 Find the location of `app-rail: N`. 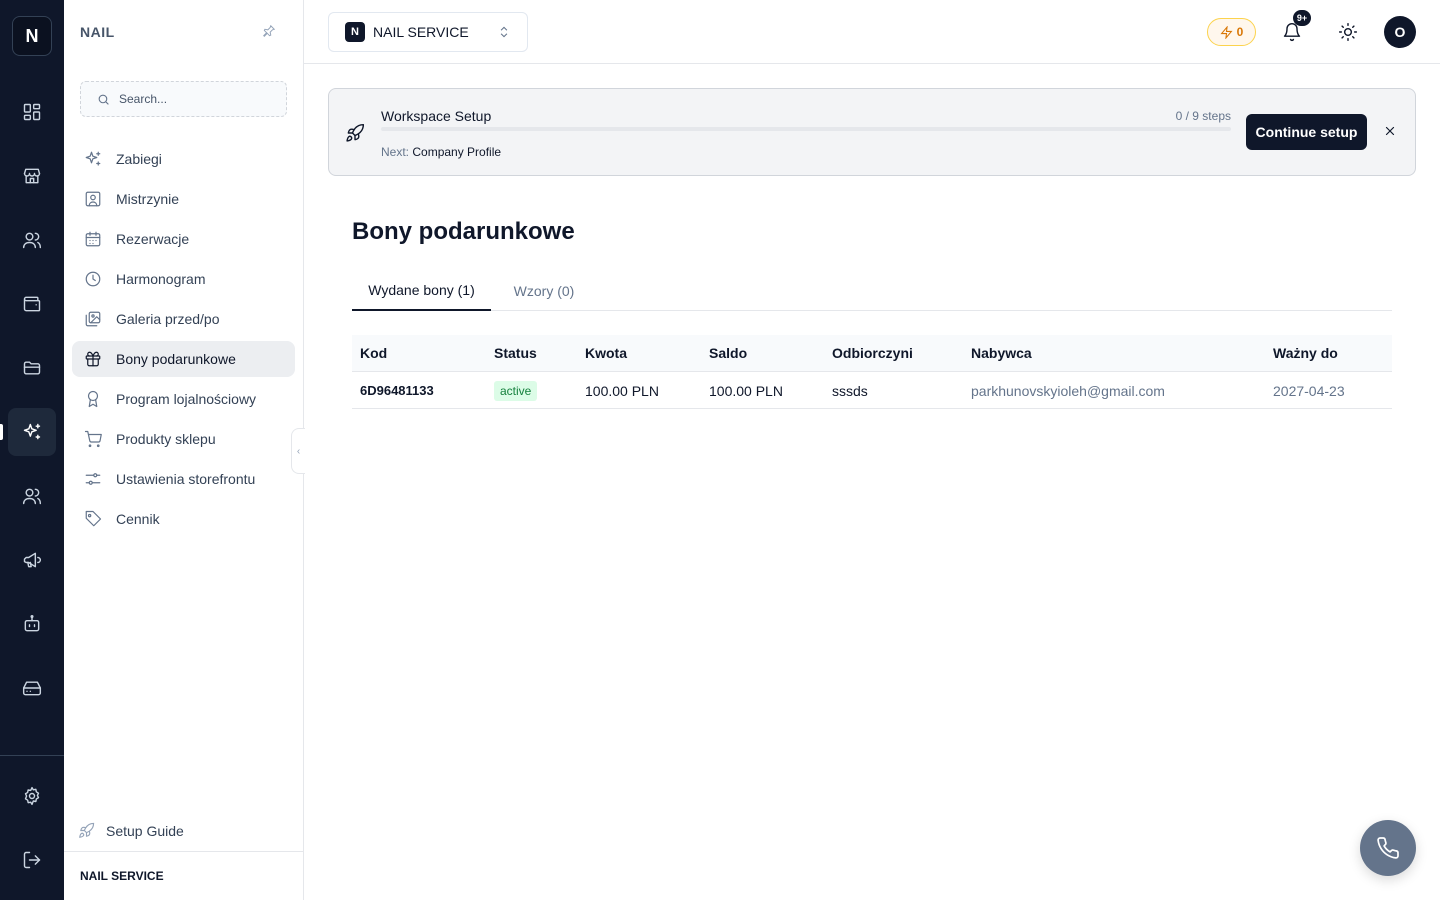

app-rail: N is located at coordinates (32, 450).